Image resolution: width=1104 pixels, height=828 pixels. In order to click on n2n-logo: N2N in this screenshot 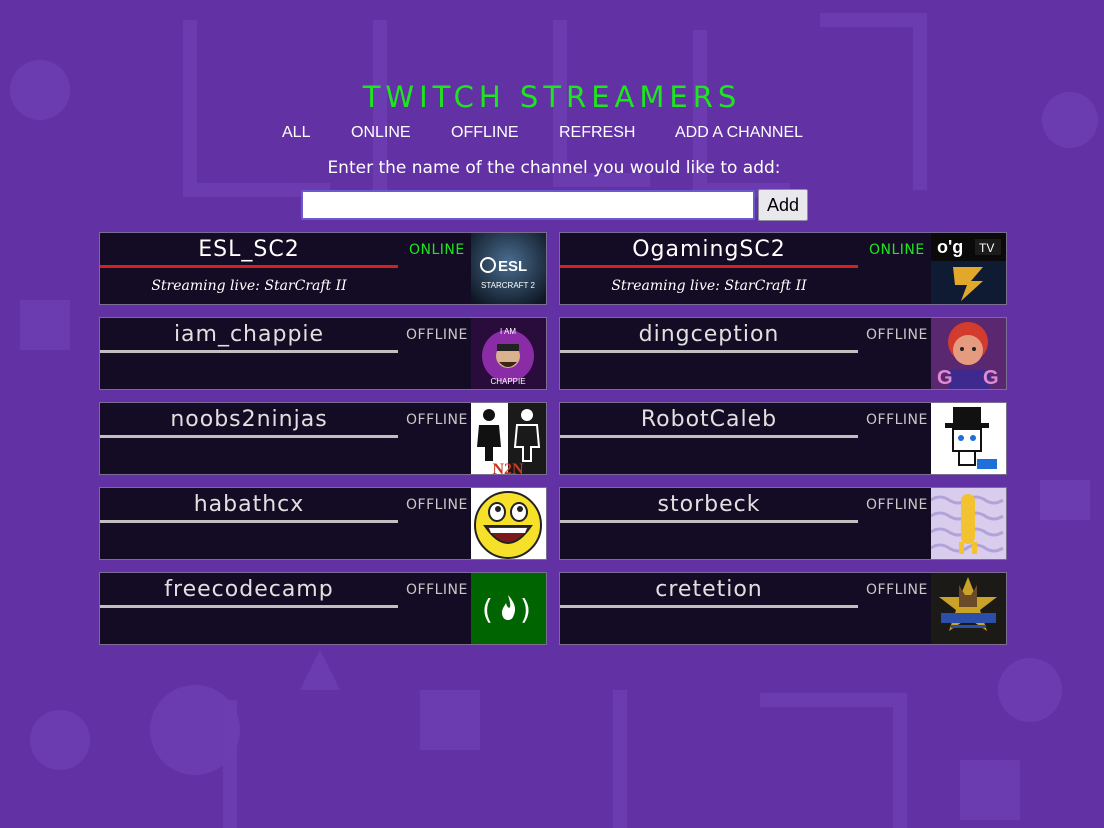, I will do `click(508, 439)`.